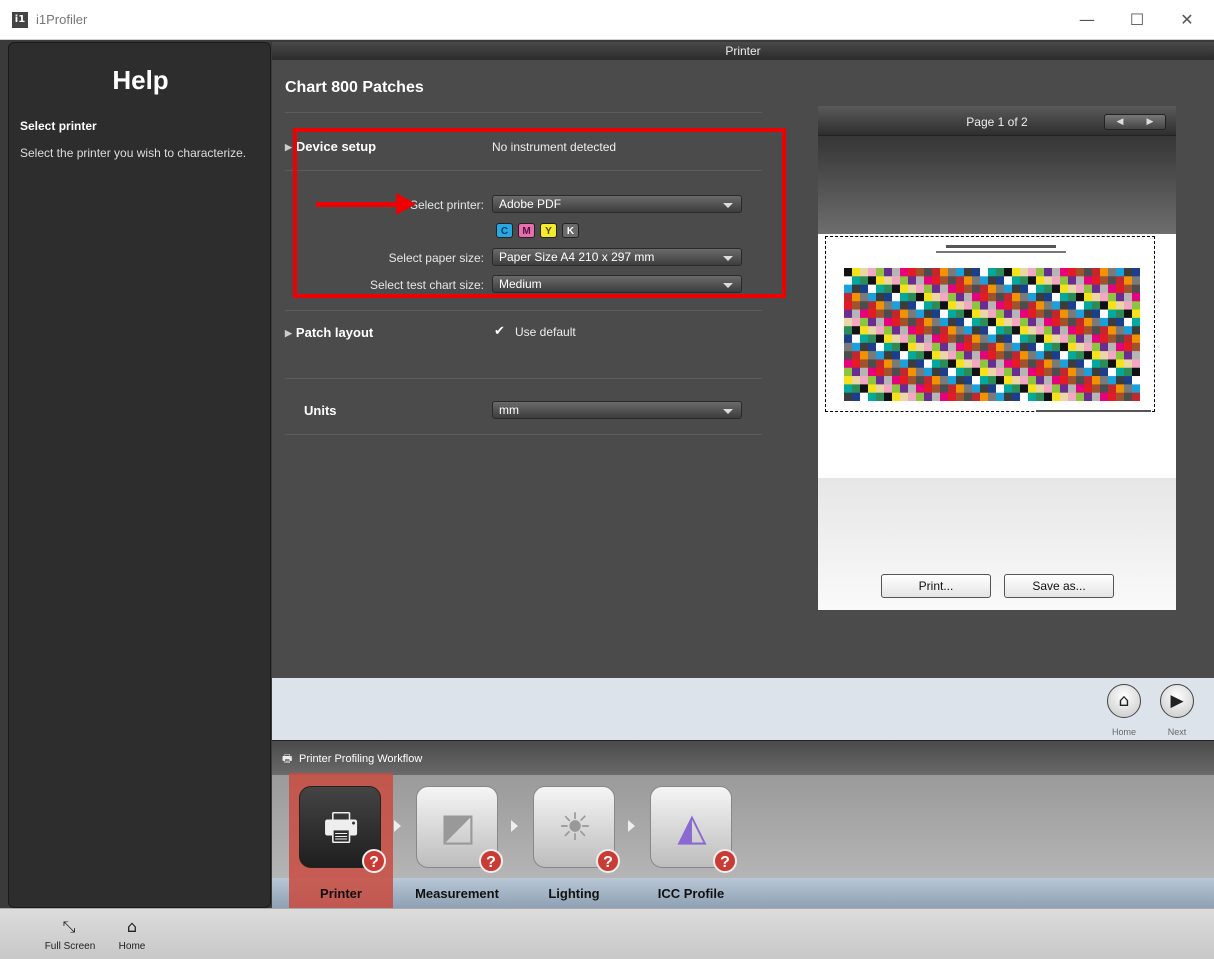 This screenshot has height=959, width=1214. I want to click on patch-layout-toggle: ▶ Patch layout, so click(329, 332).